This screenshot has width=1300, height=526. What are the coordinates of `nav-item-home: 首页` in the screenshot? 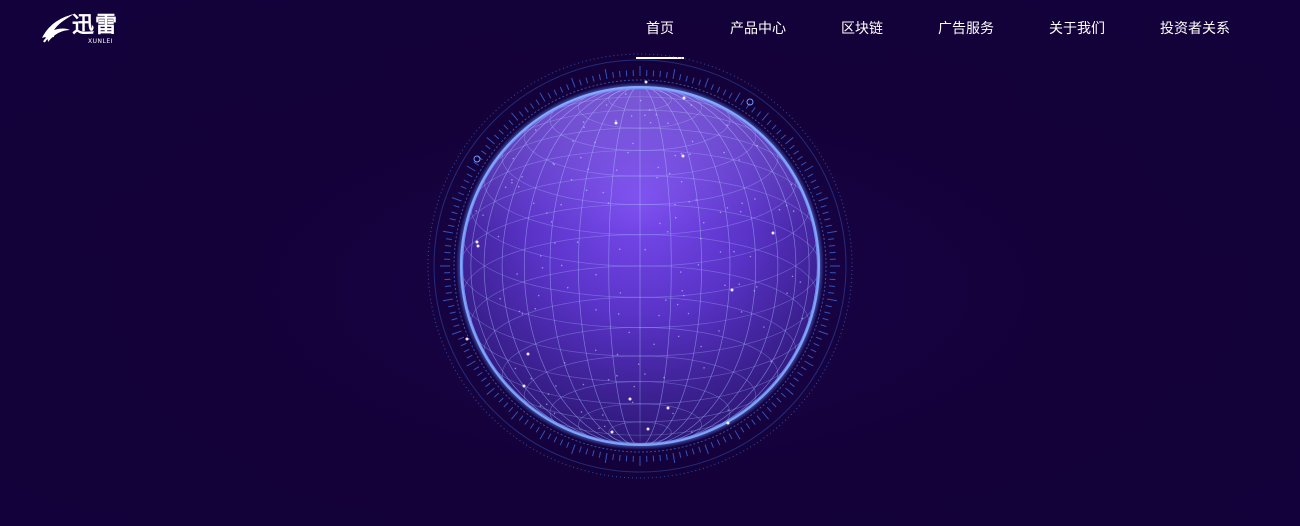 It's located at (660, 29).